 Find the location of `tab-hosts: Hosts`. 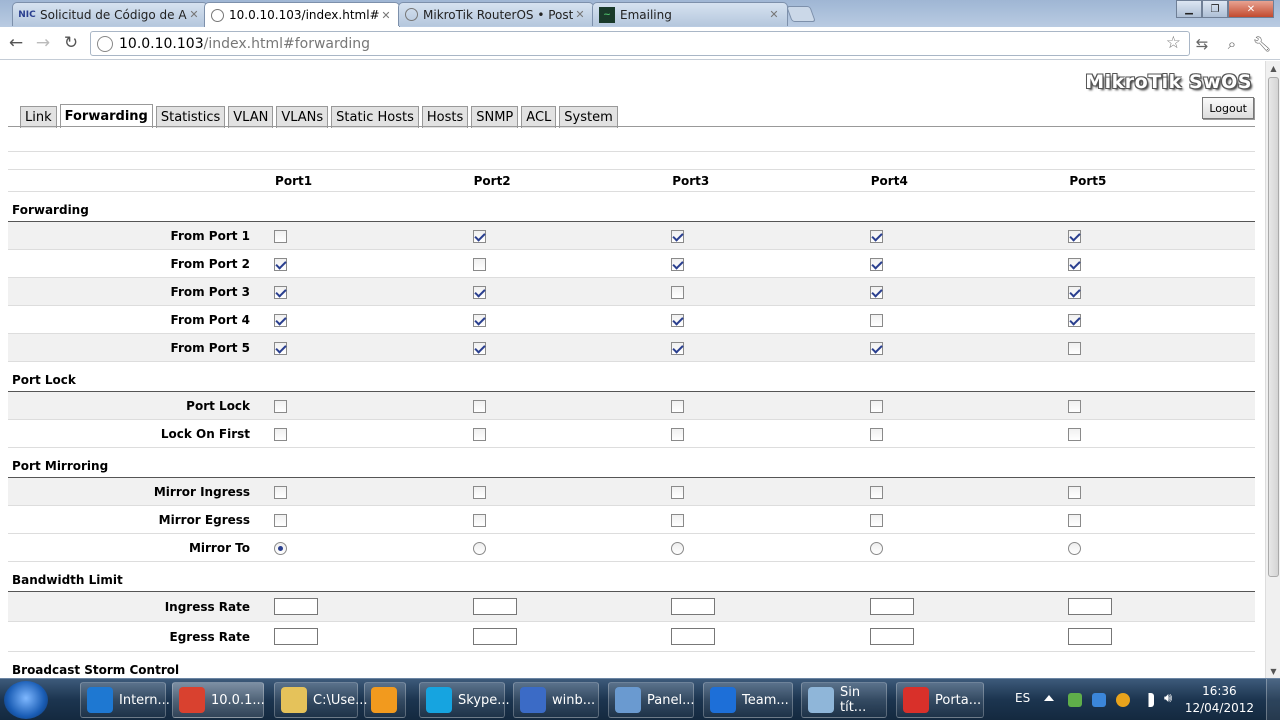

tab-hosts: Hosts is located at coordinates (445, 117).